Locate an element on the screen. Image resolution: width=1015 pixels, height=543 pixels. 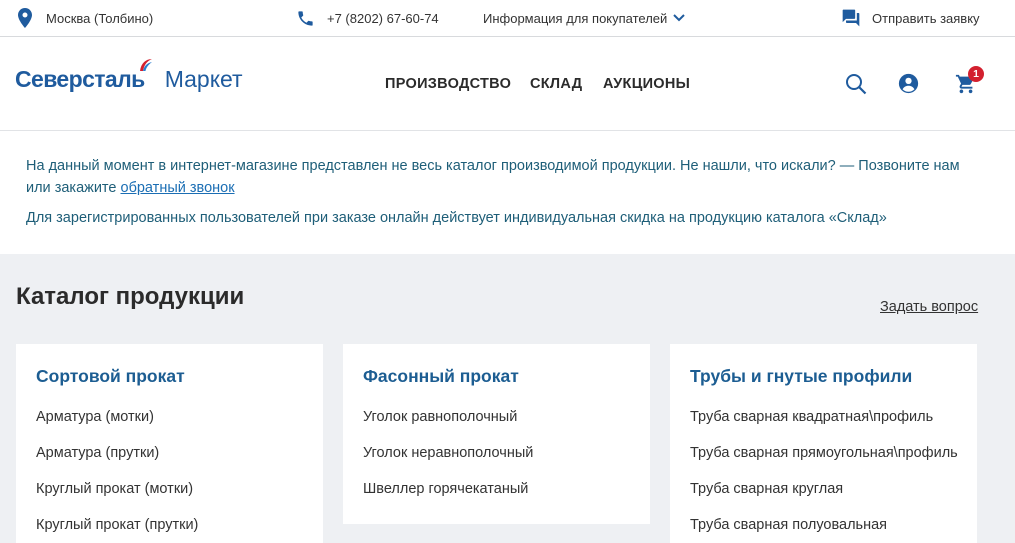
catalog-title: Каталог продукции is located at coordinates (130, 296).